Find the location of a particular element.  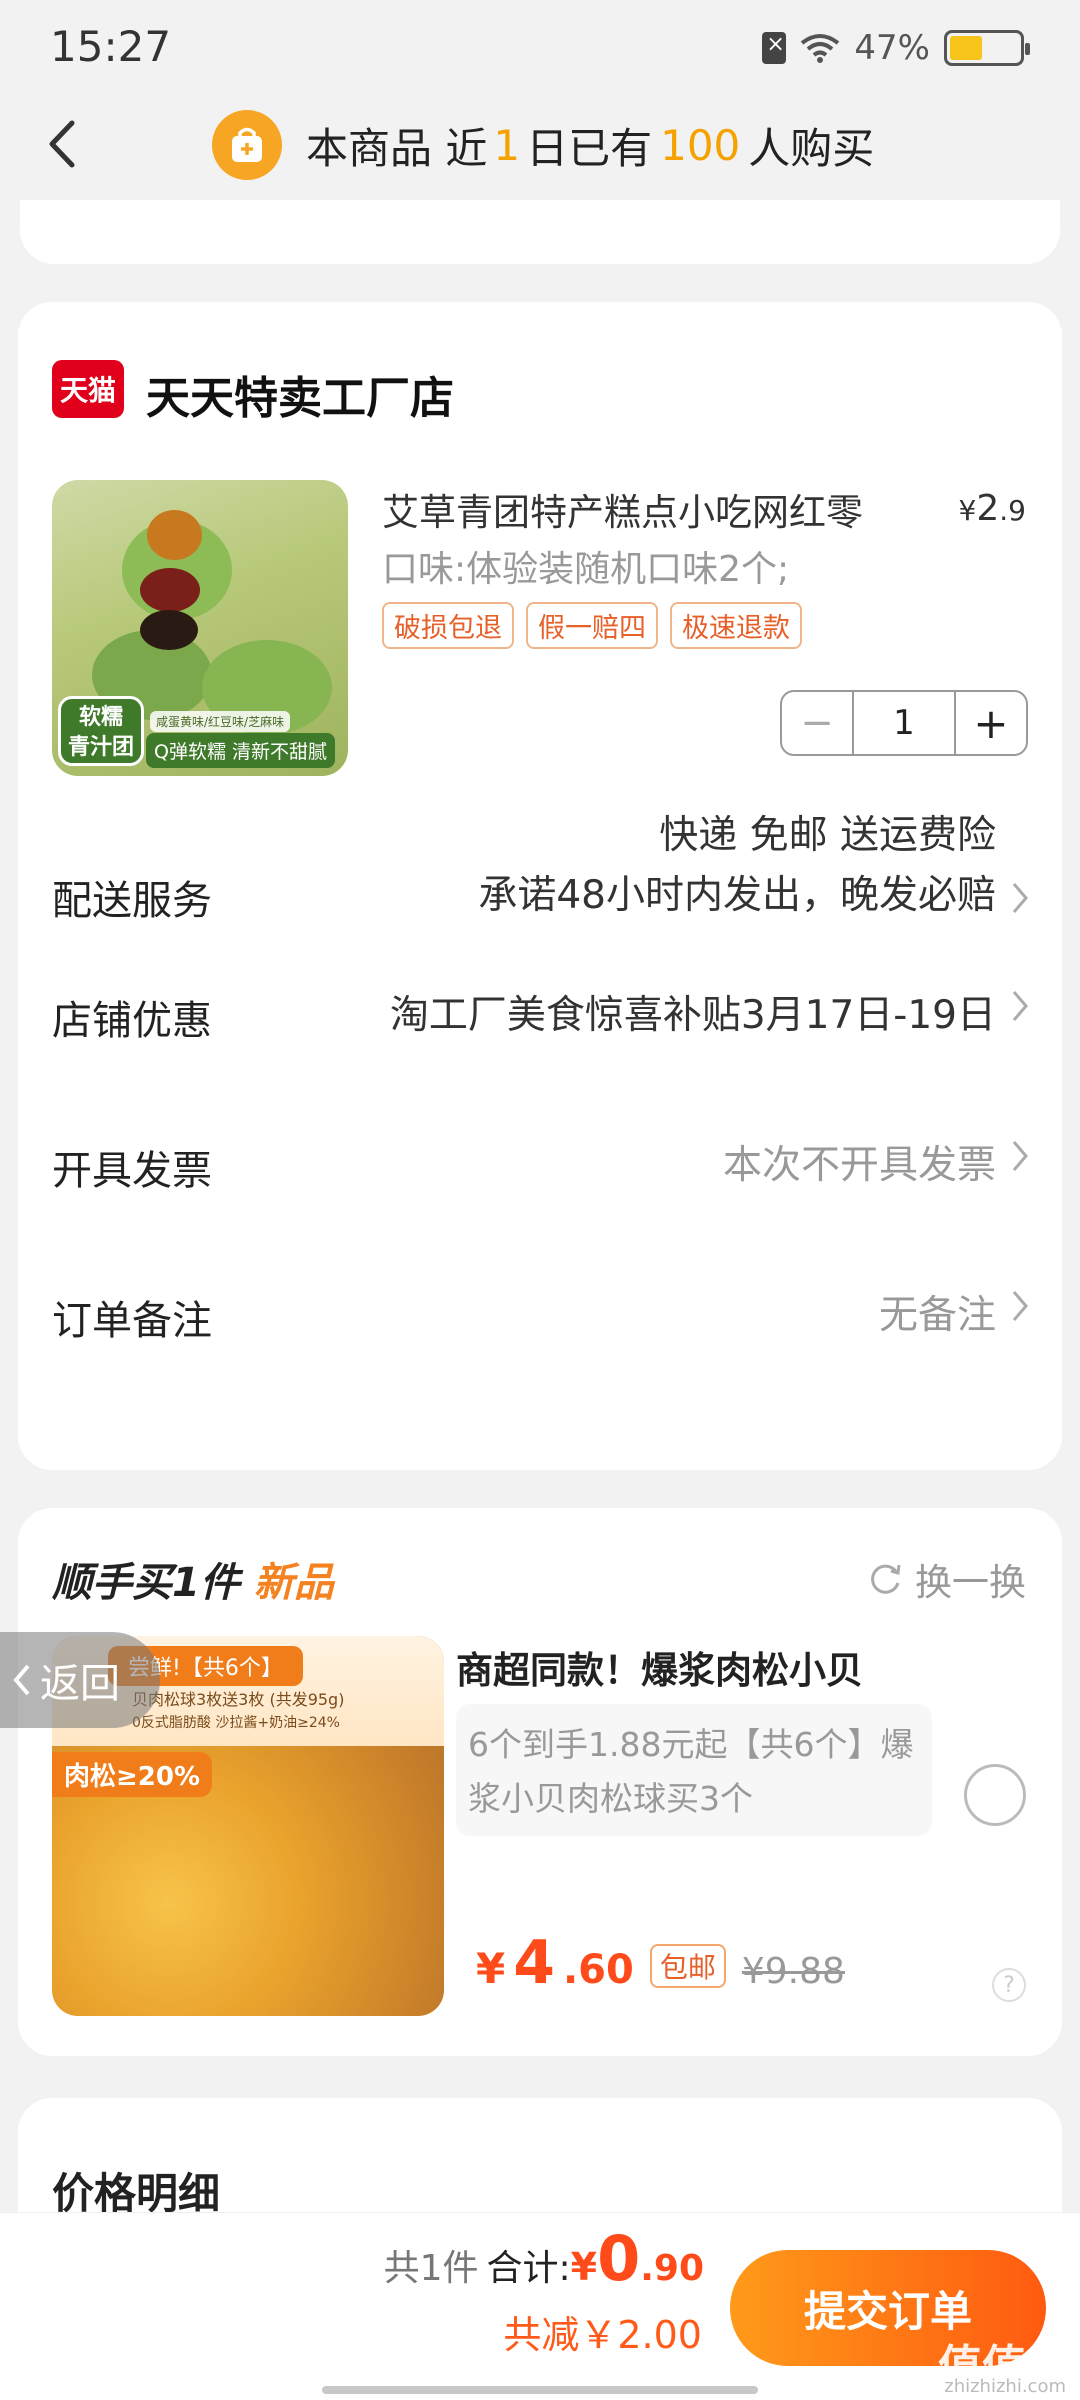

product-image-slogan: Q弹软糯 清新不甜腻 is located at coordinates (240, 750).